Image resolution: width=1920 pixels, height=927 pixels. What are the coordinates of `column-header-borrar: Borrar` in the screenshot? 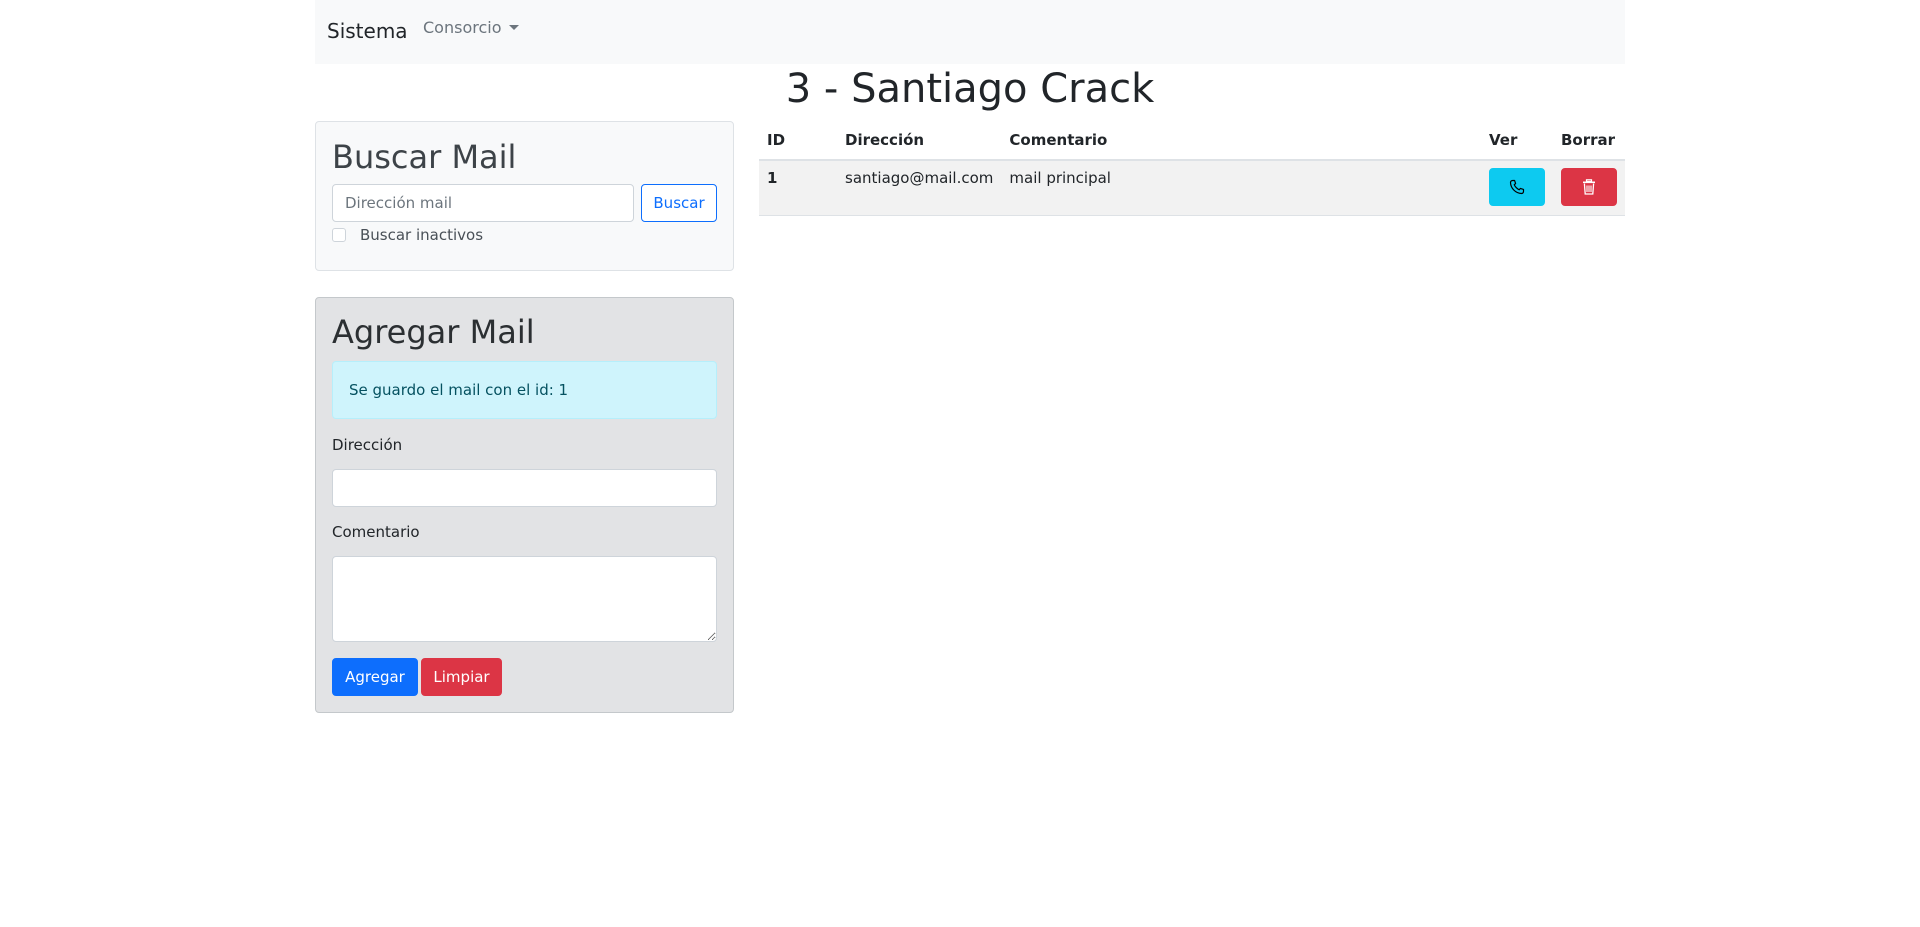 It's located at (1589, 141).